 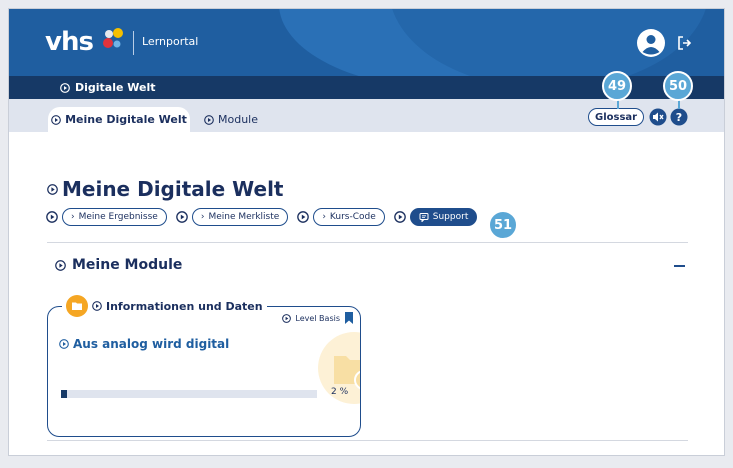 I want to click on tab-label: Meine Digitale Welt, so click(x=126, y=119).